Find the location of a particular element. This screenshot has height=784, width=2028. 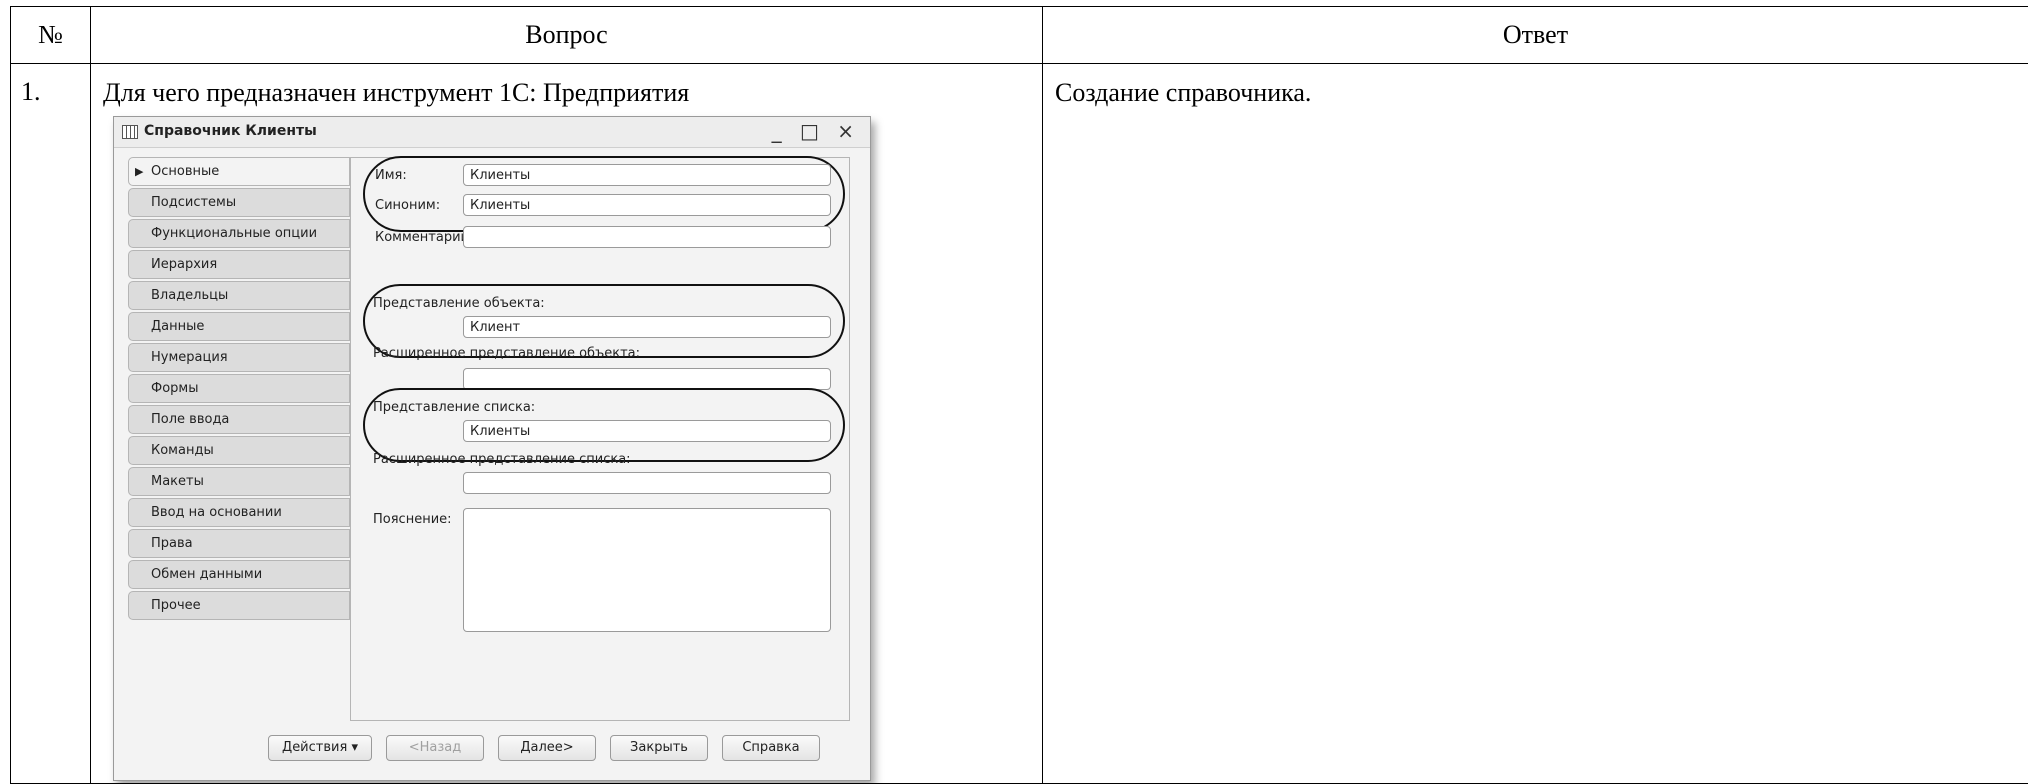

list-repr-label: Представление списка: is located at coordinates (454, 407).